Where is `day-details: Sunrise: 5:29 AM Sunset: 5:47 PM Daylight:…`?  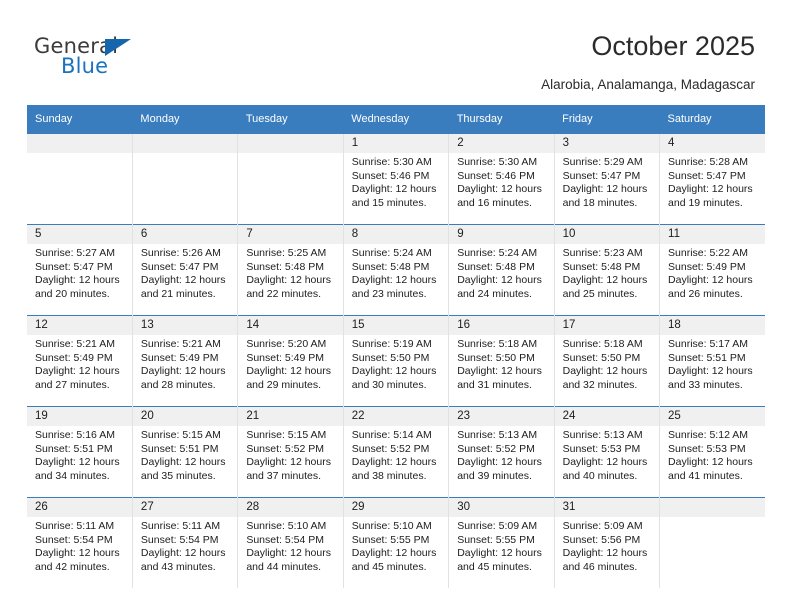 day-details: Sunrise: 5:29 AM Sunset: 5:47 PM Daylight:… is located at coordinates (607, 181).